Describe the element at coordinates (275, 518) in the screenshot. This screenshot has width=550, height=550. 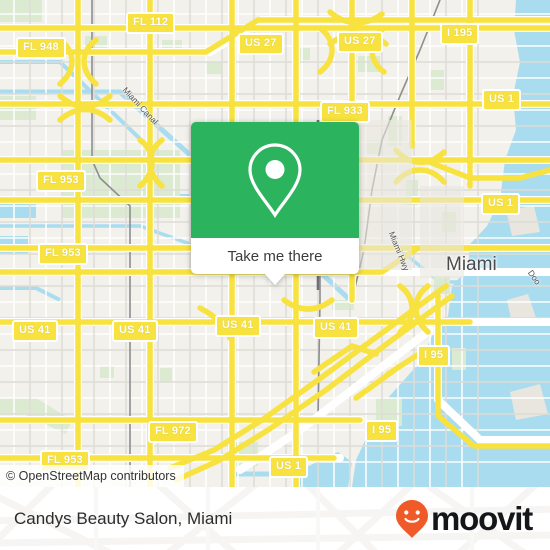
I see `footer-bar: Candys Beauty Salon, Miami moovit` at that location.